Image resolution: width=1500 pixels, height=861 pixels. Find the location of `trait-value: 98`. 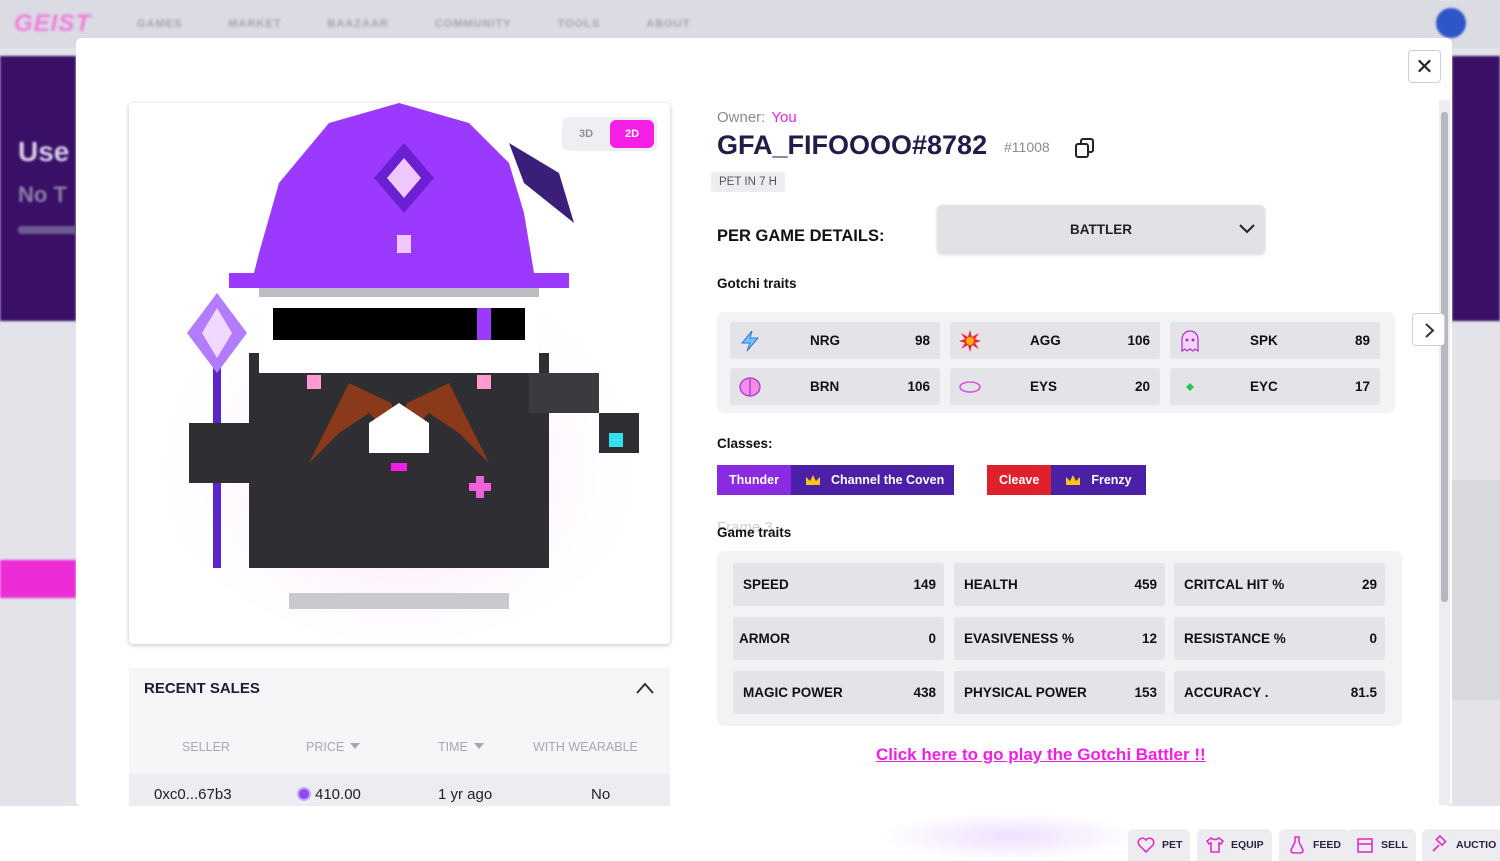

trait-value: 98 is located at coordinates (922, 340).